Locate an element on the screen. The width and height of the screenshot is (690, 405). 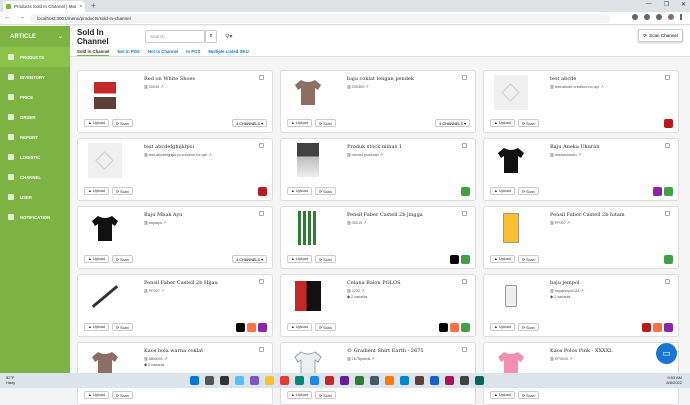
product-name: Pensil Faber Castell 2b Hijau is located at coordinates (181, 283).